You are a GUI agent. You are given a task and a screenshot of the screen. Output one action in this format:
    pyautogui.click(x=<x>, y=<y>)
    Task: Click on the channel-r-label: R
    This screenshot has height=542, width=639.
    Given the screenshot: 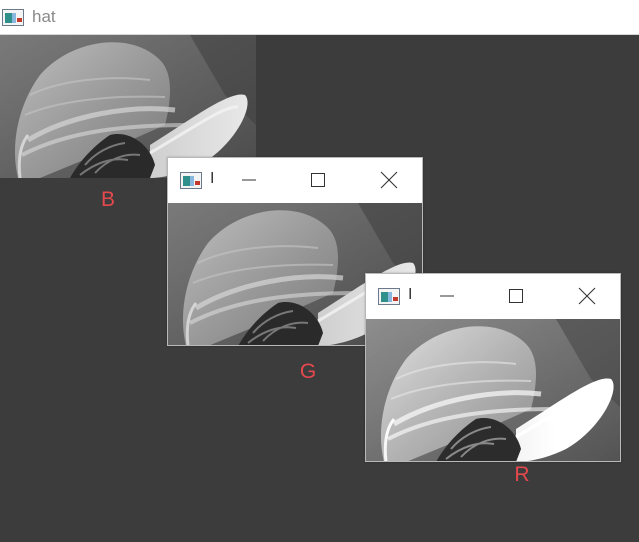 What is the action you would take?
    pyautogui.click(x=522, y=474)
    